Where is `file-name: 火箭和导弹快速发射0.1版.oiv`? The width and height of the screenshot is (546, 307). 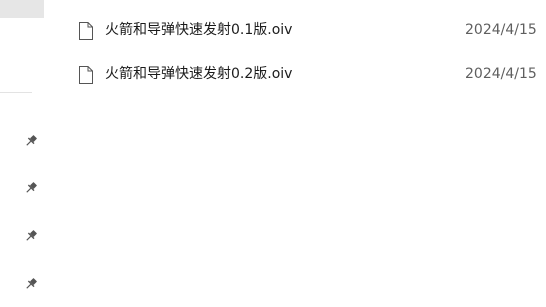
file-name: 火箭和导弹快速发射0.1版.oiv is located at coordinates (198, 30).